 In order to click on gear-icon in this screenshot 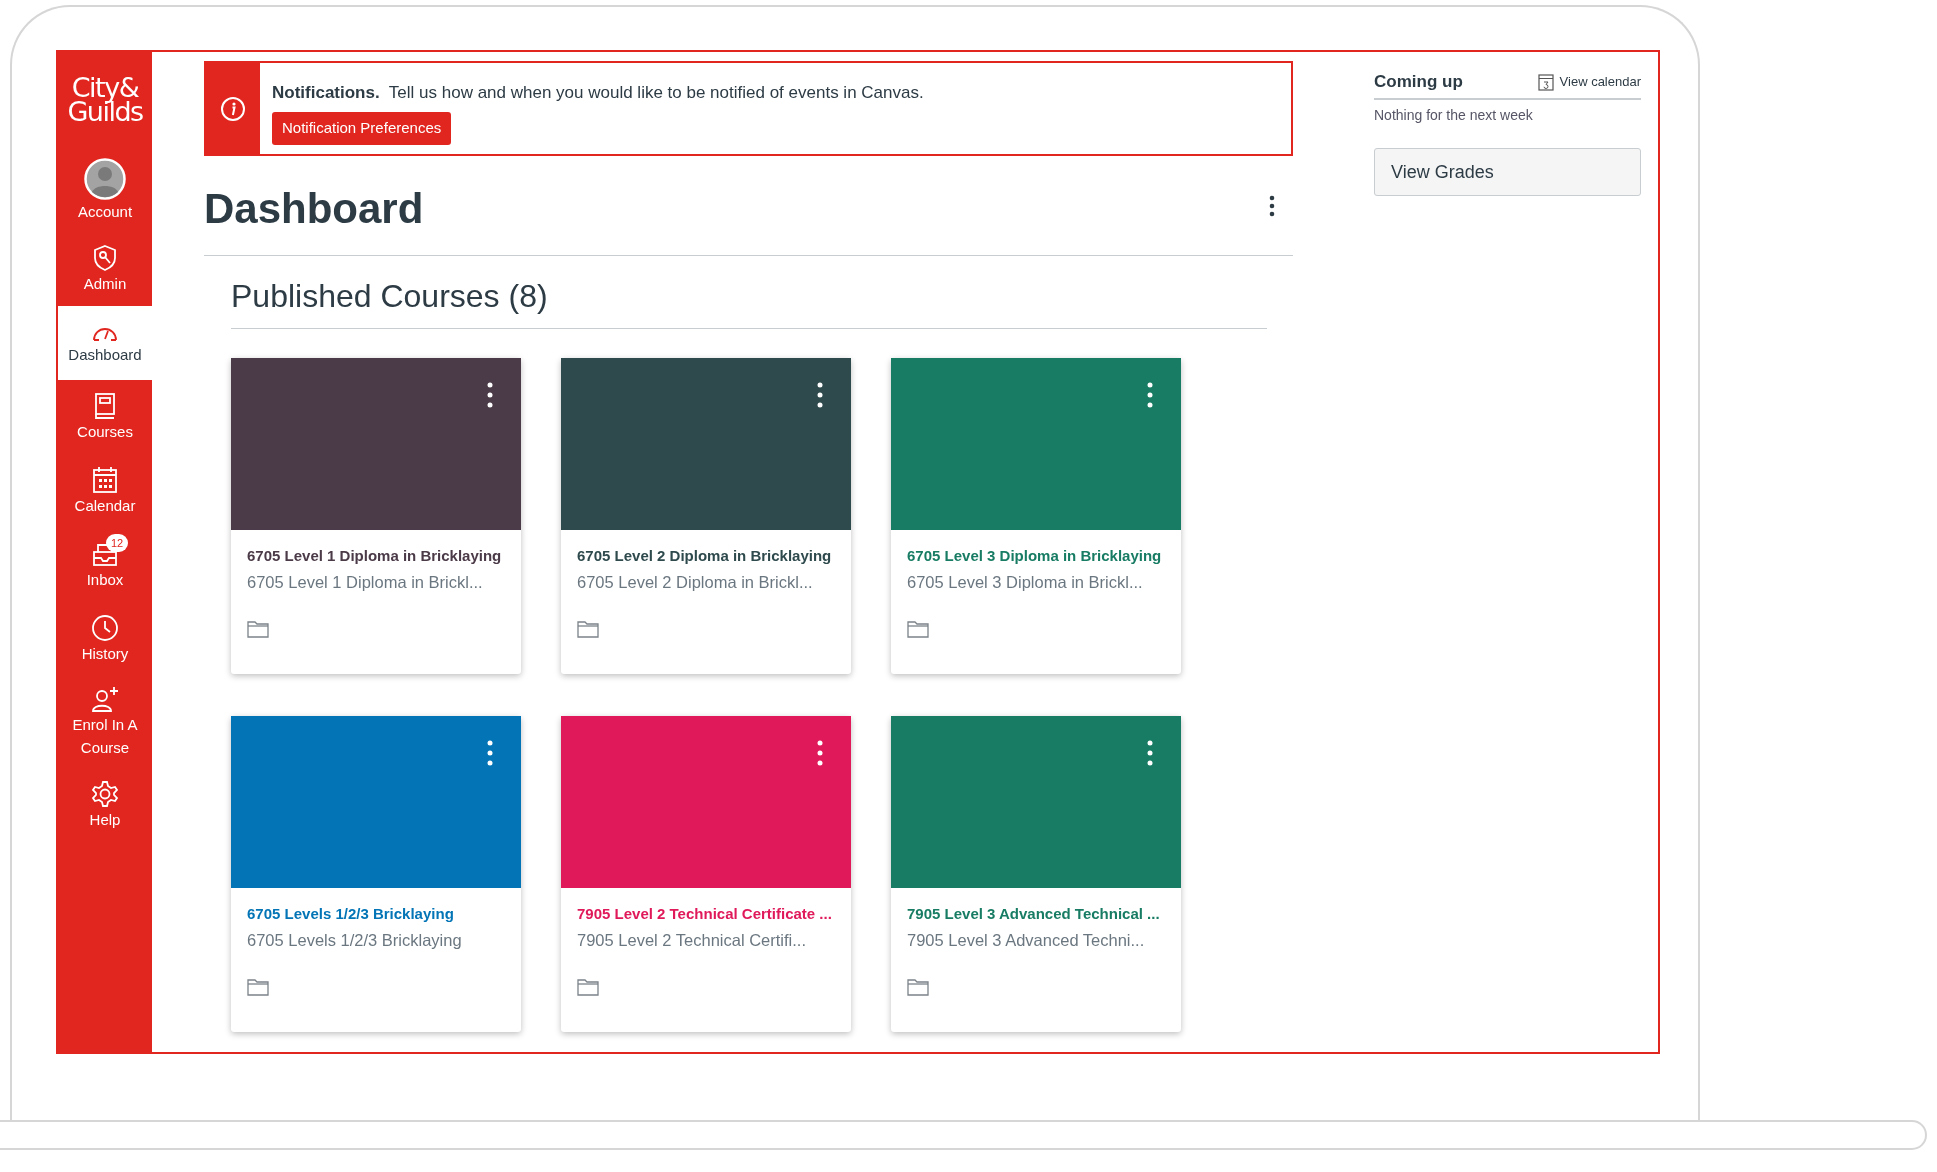, I will do `click(105, 793)`.